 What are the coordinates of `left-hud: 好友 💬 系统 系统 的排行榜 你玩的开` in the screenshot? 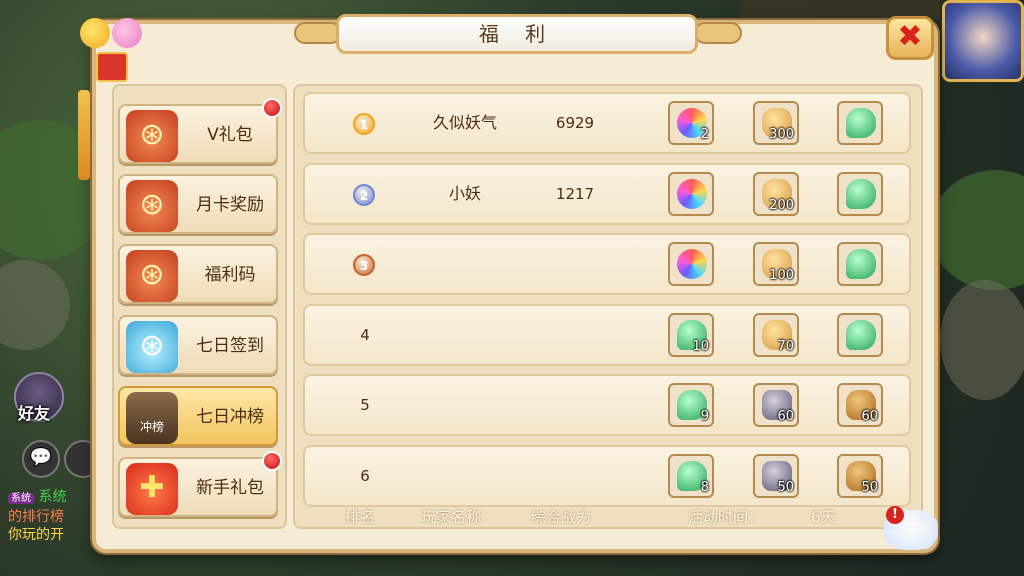 It's located at (51, 468).